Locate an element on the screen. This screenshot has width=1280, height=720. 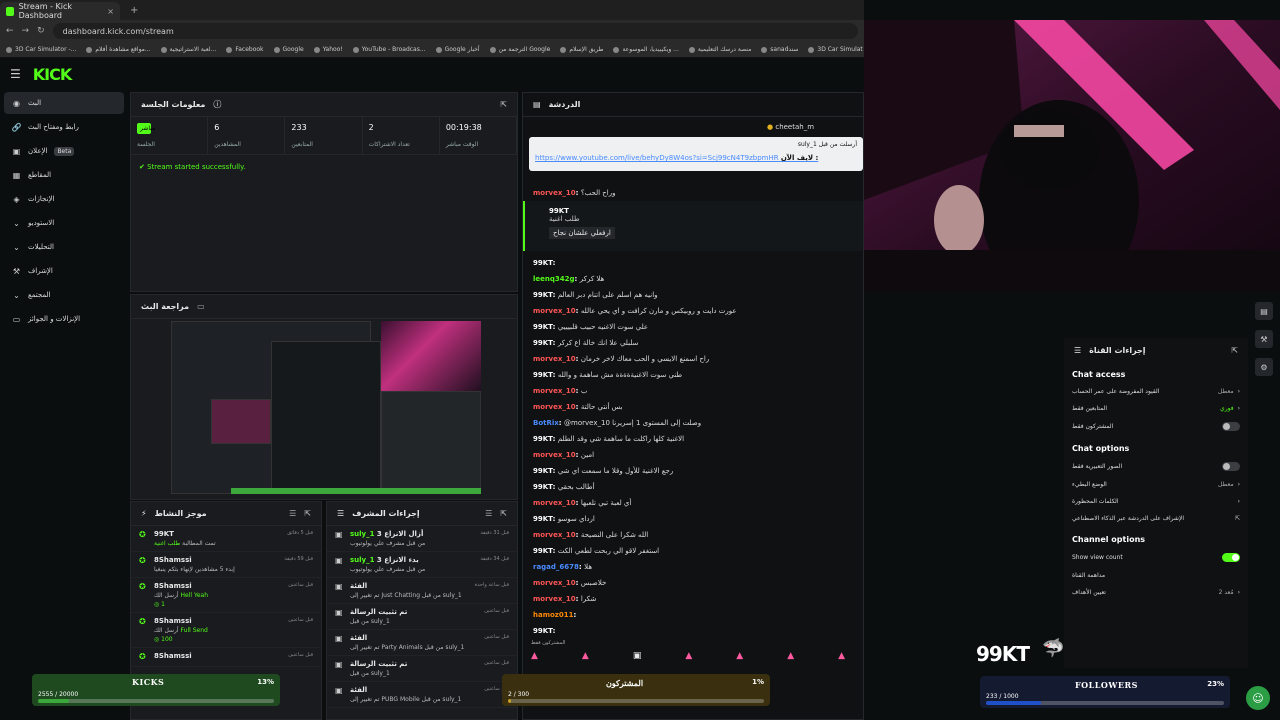
chat-message: ragad_6678: هلا is located at coordinates (562, 567).